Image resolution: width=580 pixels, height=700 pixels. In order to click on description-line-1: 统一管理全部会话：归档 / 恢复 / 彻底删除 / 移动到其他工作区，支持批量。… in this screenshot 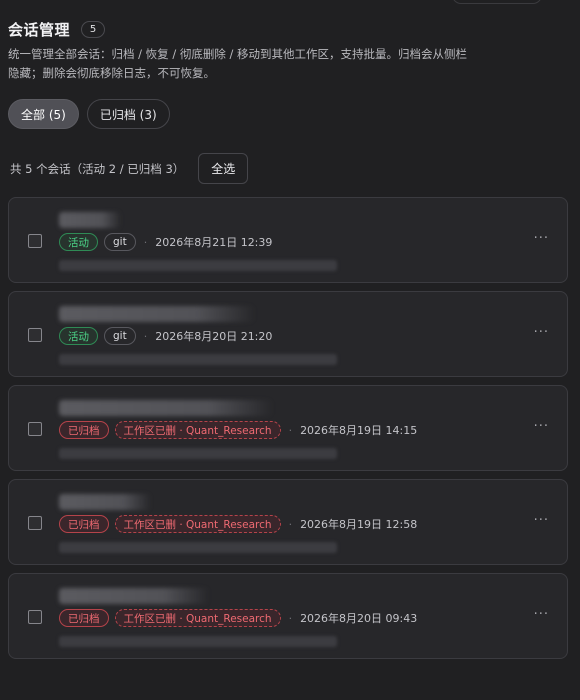, I will do `click(238, 54)`.